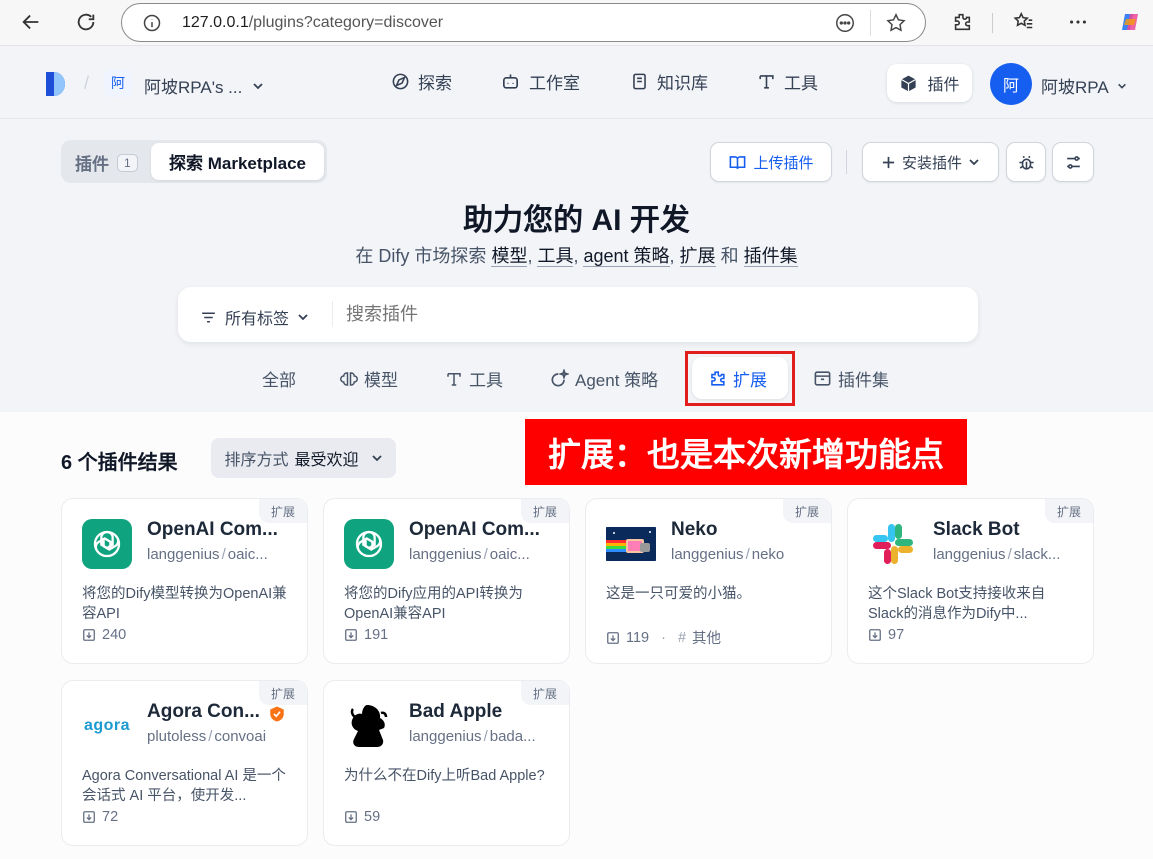 The width and height of the screenshot is (1153, 859). What do you see at coordinates (86, 22) in the screenshot?
I see `reload-icon` at bounding box center [86, 22].